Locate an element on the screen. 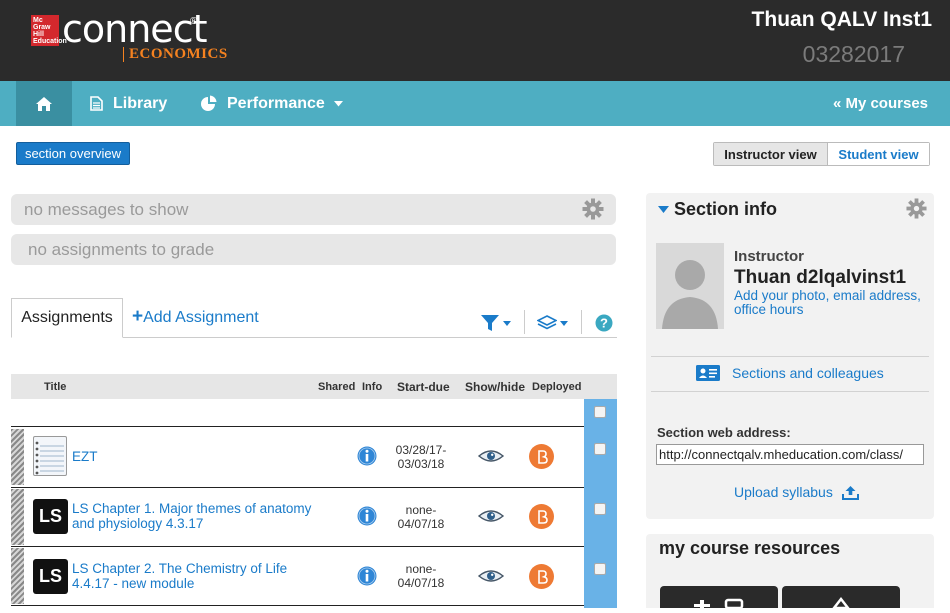 The width and height of the screenshot is (950, 613). layers-dropdown is located at coordinates (552, 323).